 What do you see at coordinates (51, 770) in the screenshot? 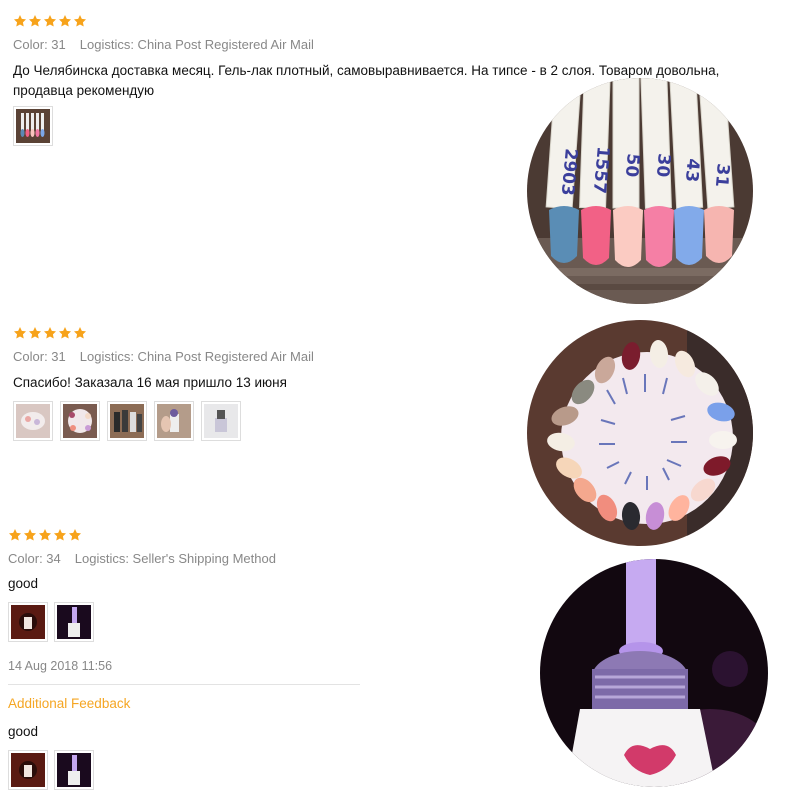
I see `additional-photo-thumbnails` at bounding box center [51, 770].